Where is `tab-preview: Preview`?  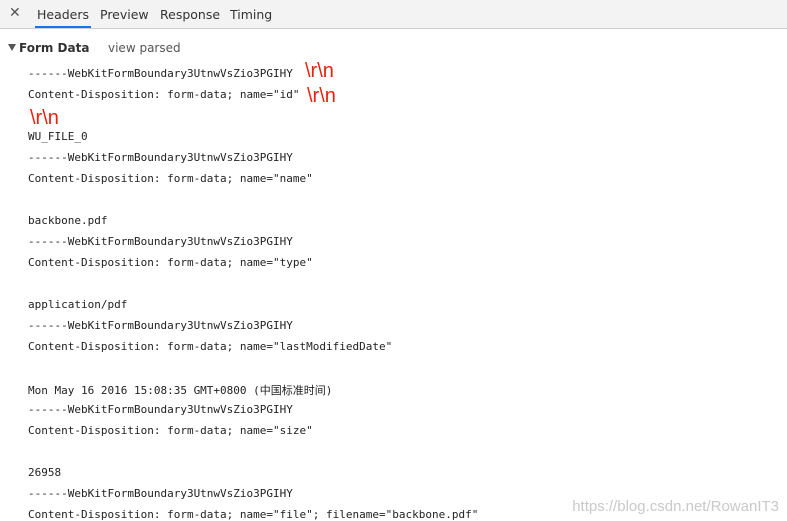 tab-preview: Preview is located at coordinates (124, 14).